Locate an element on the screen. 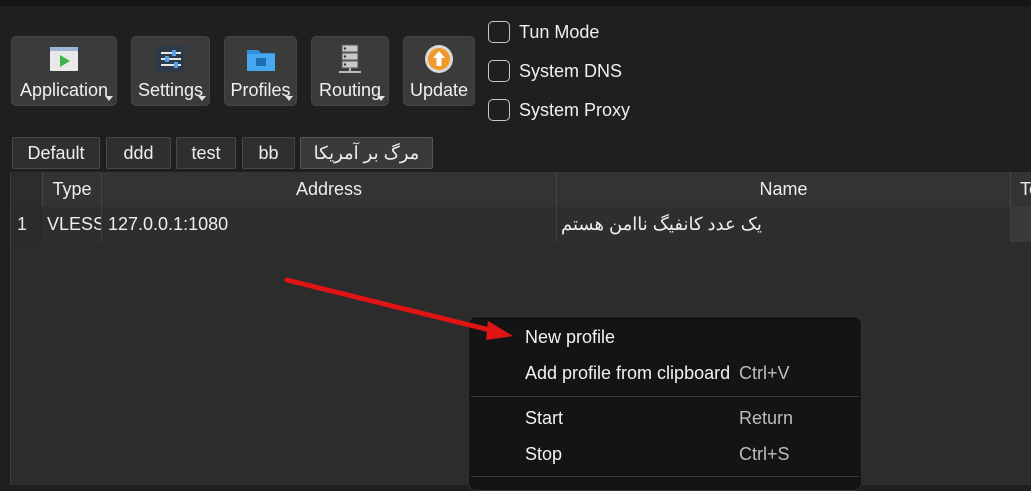 Image resolution: width=1031 pixels, height=491 pixels. column-header-name: Name is located at coordinates (784, 189).